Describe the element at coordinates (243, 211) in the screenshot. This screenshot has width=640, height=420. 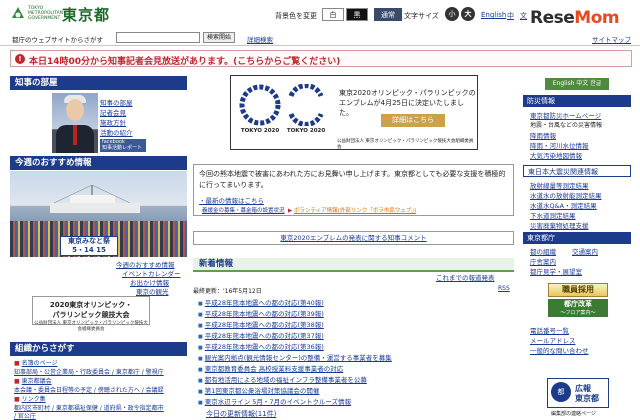
I see `donation-link: 義援金の募集・募金箱の設置状況` at that location.